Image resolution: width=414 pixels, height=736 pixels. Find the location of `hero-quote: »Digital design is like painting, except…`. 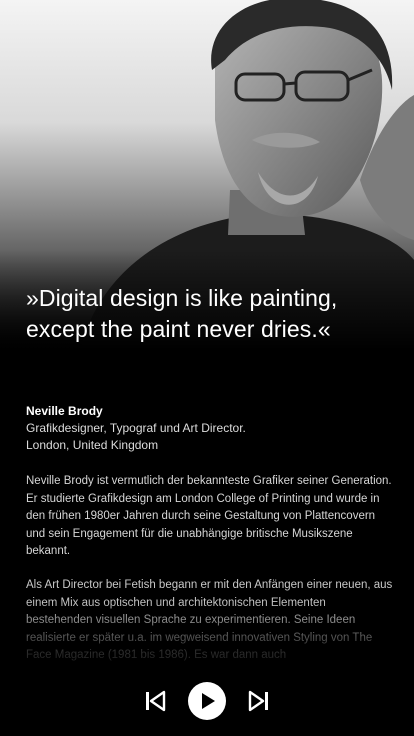

hero-quote: »Digital design is like painting, except… is located at coordinates (182, 313).